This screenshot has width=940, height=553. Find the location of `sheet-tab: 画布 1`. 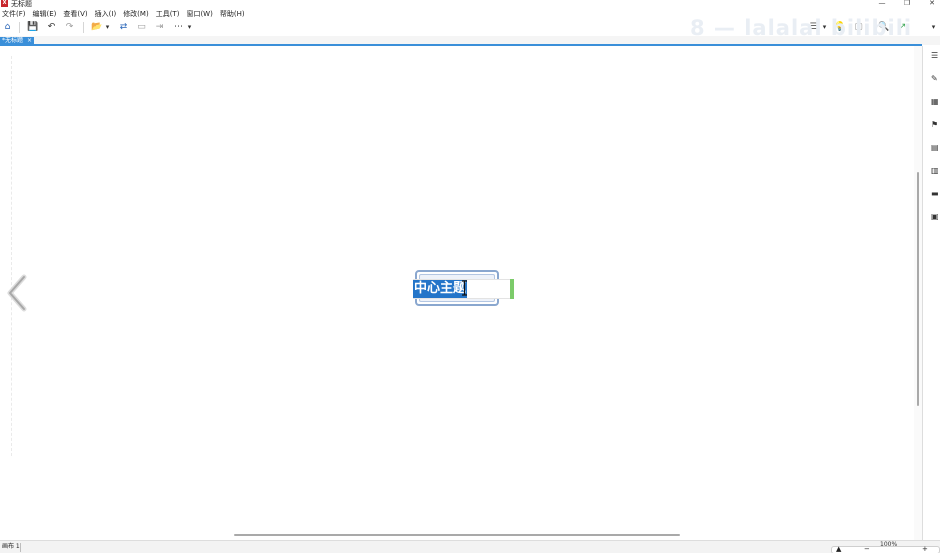

sheet-tab: 画布 1 is located at coordinates (11, 547).